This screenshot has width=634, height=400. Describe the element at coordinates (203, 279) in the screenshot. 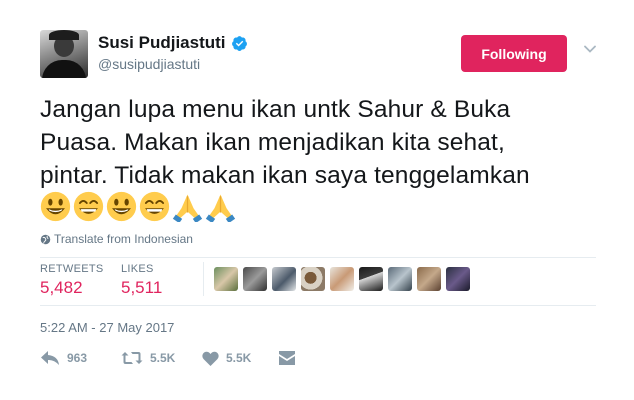

I see `stats-separator` at that location.